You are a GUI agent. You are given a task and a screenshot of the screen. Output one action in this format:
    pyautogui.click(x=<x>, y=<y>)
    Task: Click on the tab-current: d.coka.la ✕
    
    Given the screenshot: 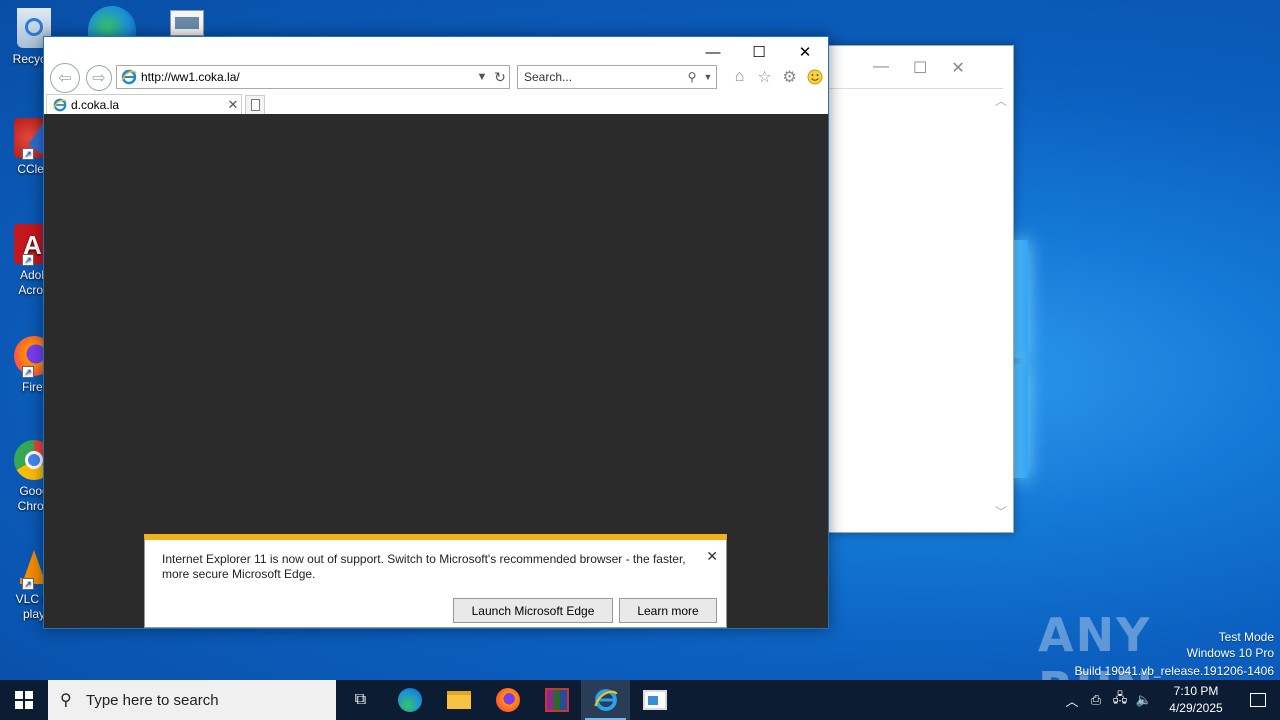 What is the action you would take?
    pyautogui.click(x=144, y=104)
    